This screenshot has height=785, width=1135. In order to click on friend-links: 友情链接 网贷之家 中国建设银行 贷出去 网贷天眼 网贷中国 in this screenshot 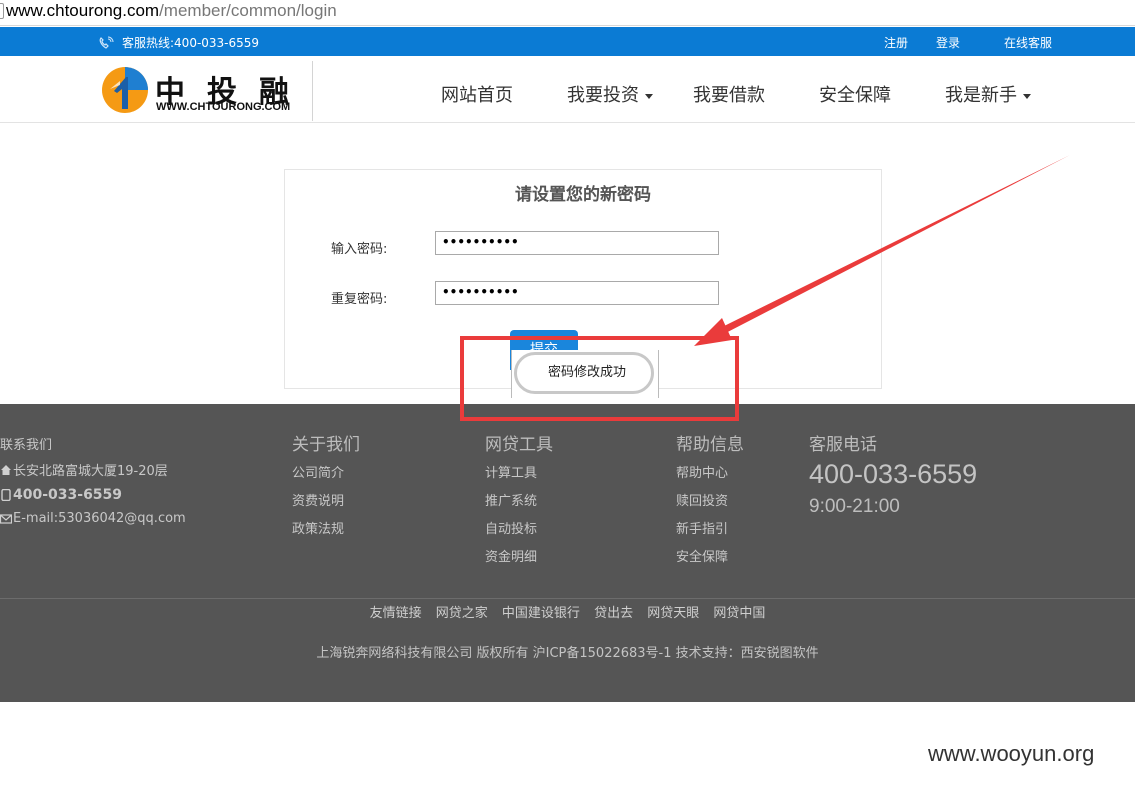, I will do `click(567, 611)`.